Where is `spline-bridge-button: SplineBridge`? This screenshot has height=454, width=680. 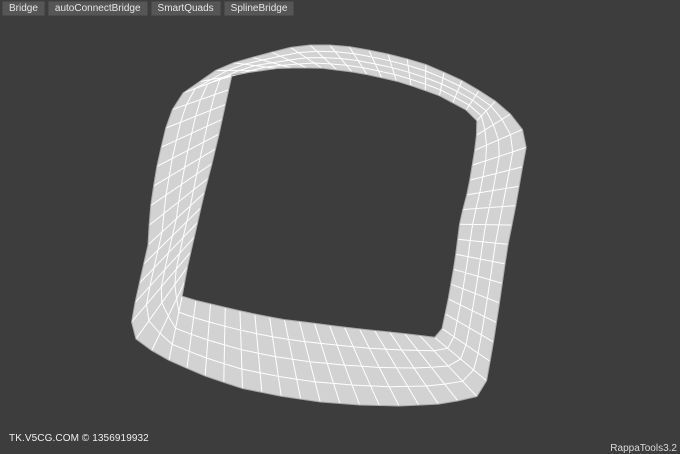
spline-bridge-button: SplineBridge is located at coordinates (259, 8).